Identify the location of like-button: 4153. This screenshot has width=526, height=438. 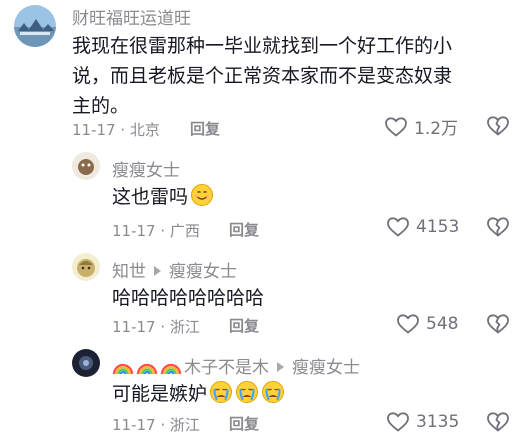
(422, 227).